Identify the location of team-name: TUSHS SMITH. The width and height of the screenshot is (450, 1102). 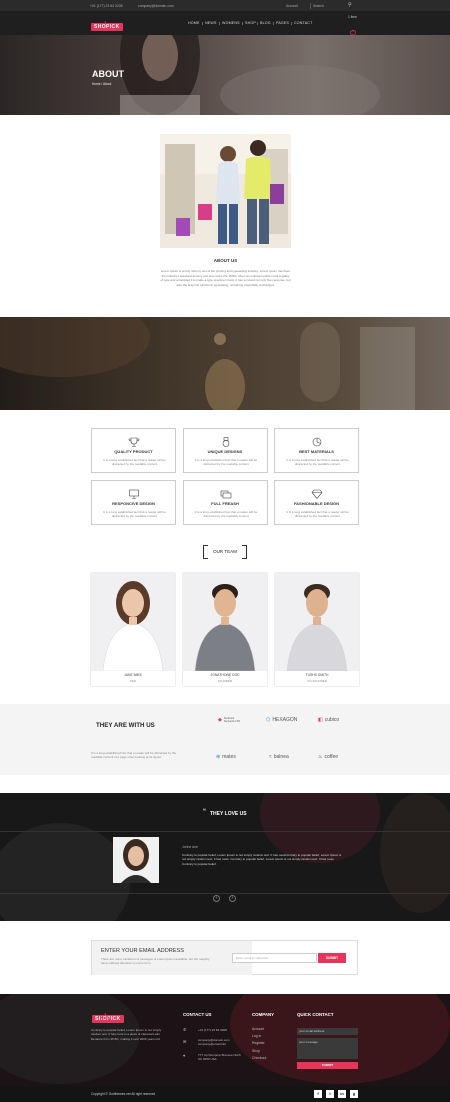
(317, 675).